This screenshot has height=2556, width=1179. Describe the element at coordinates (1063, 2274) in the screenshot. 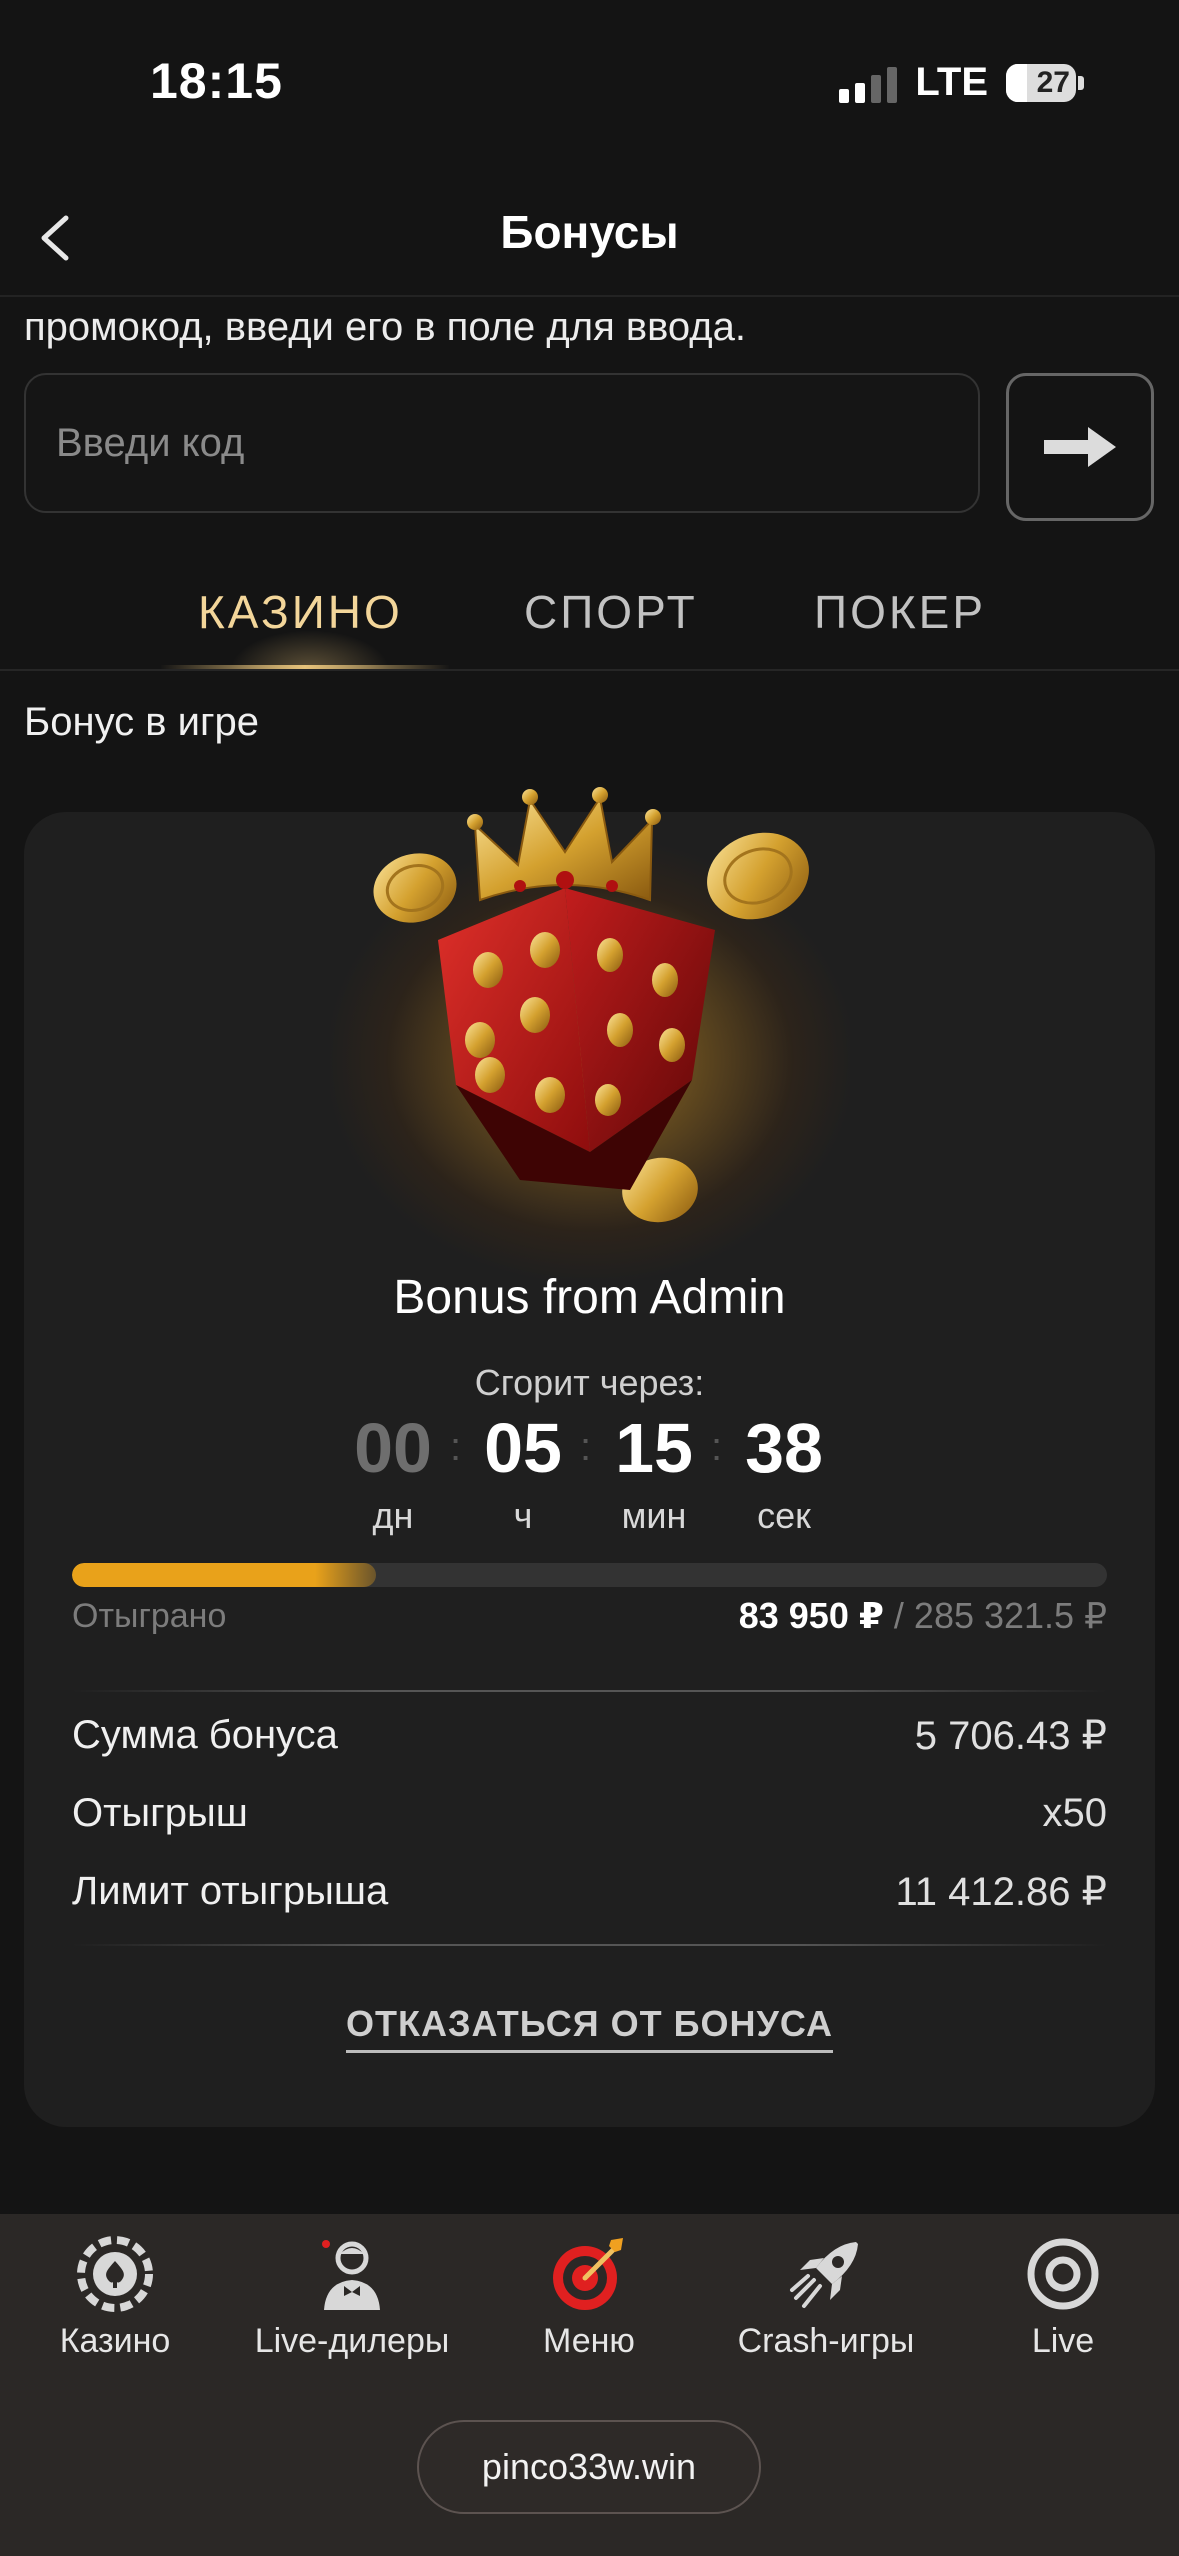

I see `live-circle-icon` at that location.